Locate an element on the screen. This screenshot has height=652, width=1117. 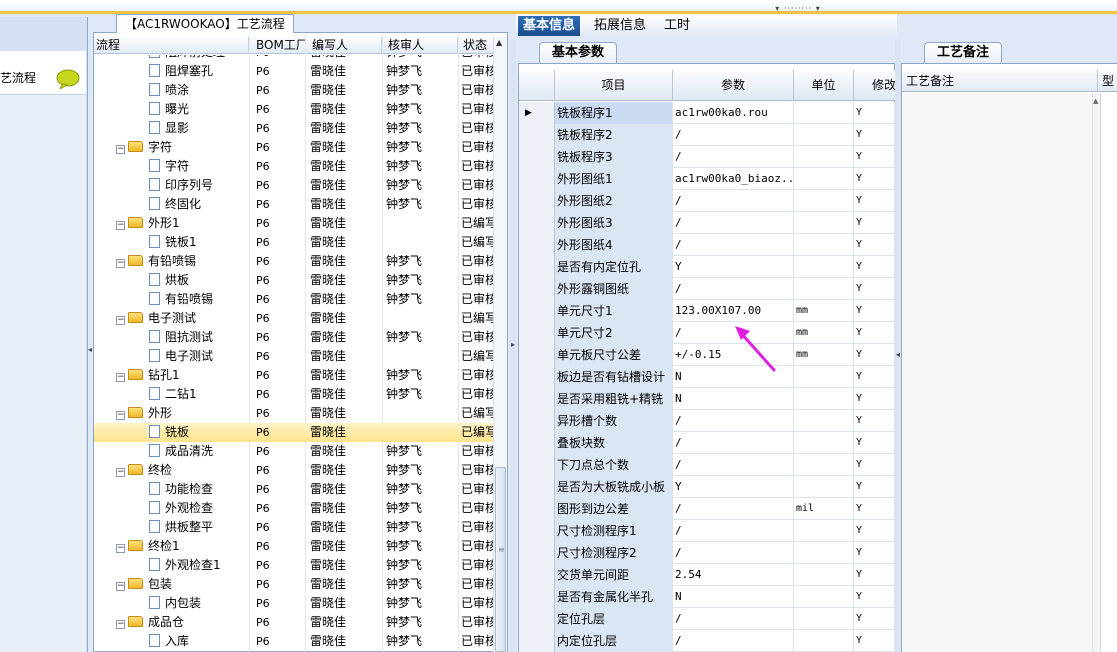
tree-folder-row: − 包装 P6 雷晓佳 钟梦飞 已审核 is located at coordinates (293, 584).